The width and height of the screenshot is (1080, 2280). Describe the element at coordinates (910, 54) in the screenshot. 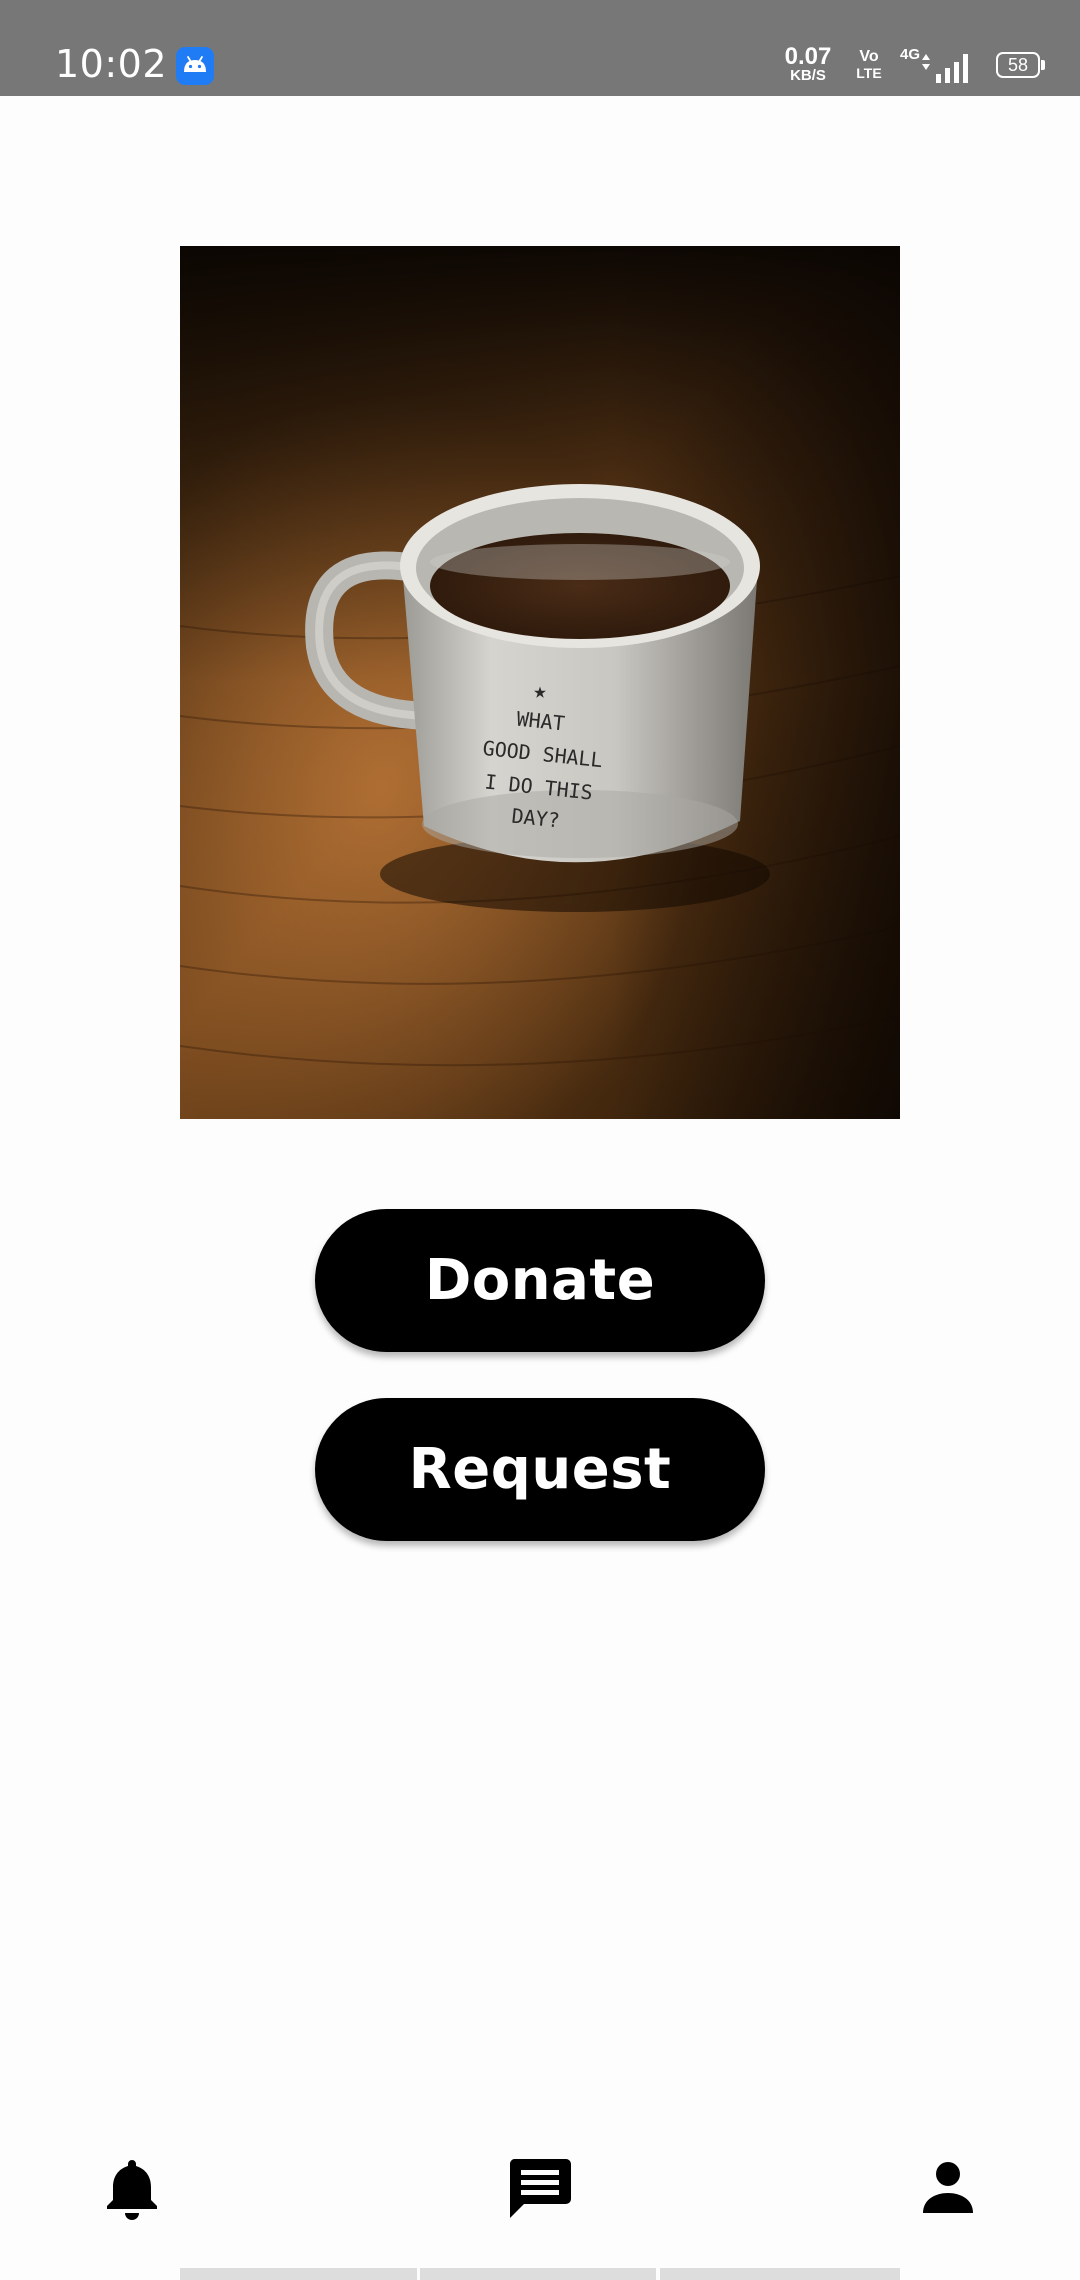

I see `network-type: 4G` at that location.